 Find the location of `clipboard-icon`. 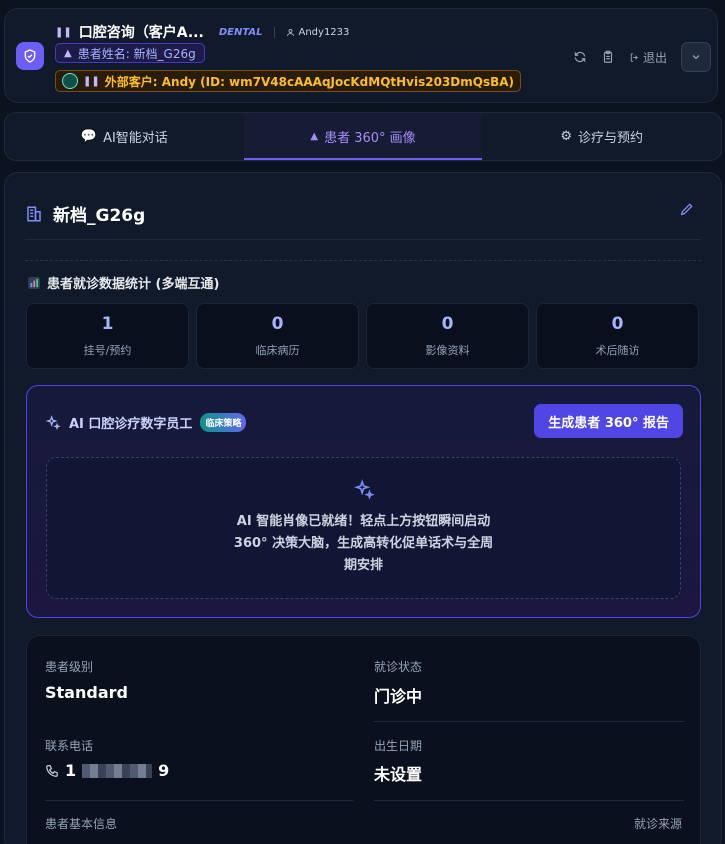

clipboard-icon is located at coordinates (608, 57).